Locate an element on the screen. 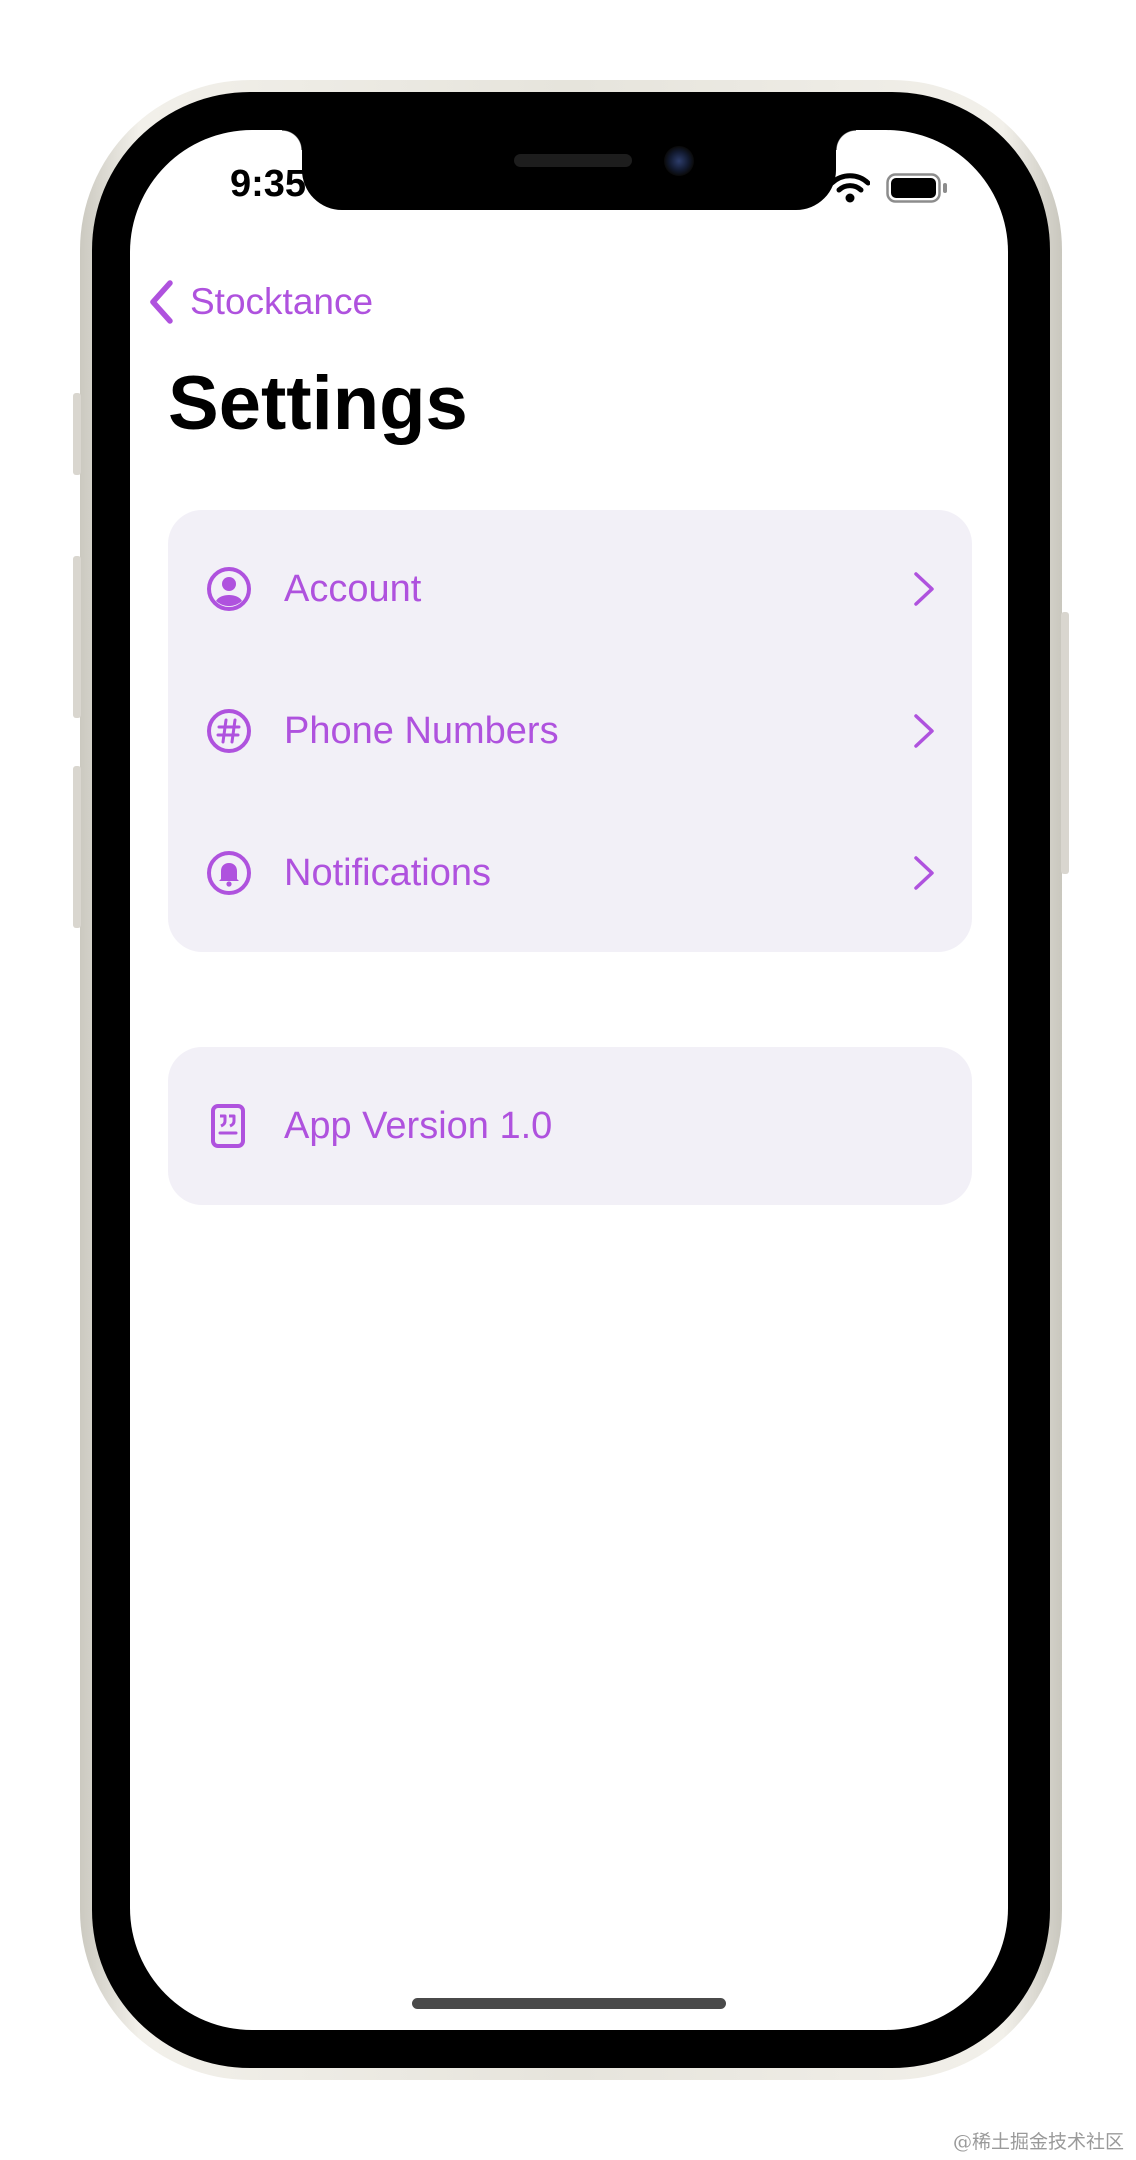 This screenshot has height=2160, width=1136. notch is located at coordinates (569, 170).